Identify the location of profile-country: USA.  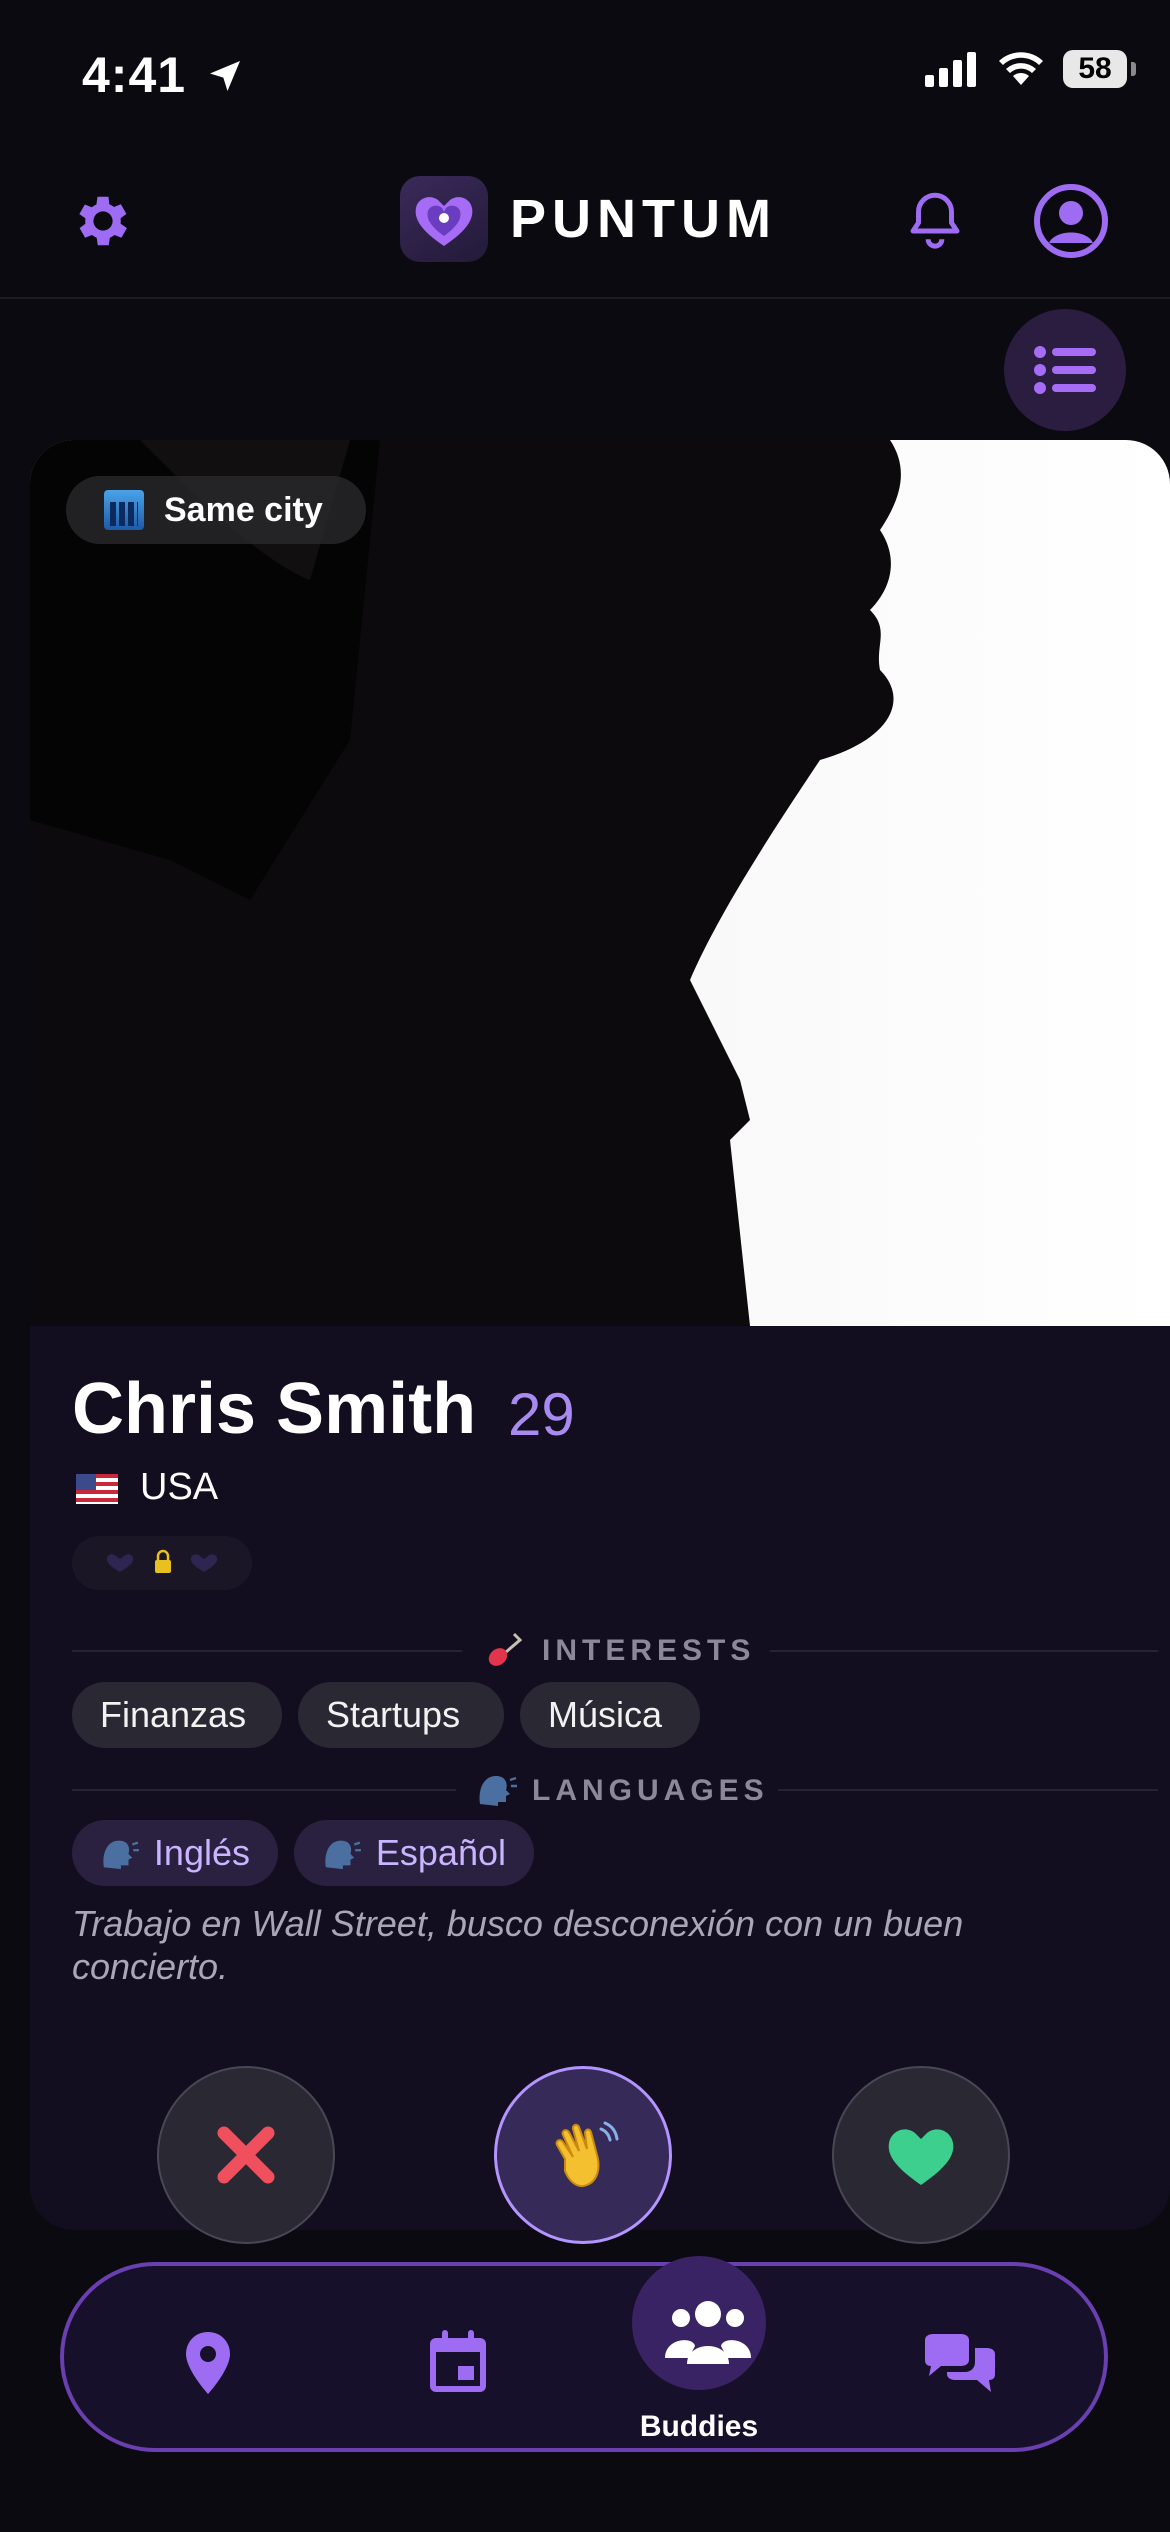
(179, 1487).